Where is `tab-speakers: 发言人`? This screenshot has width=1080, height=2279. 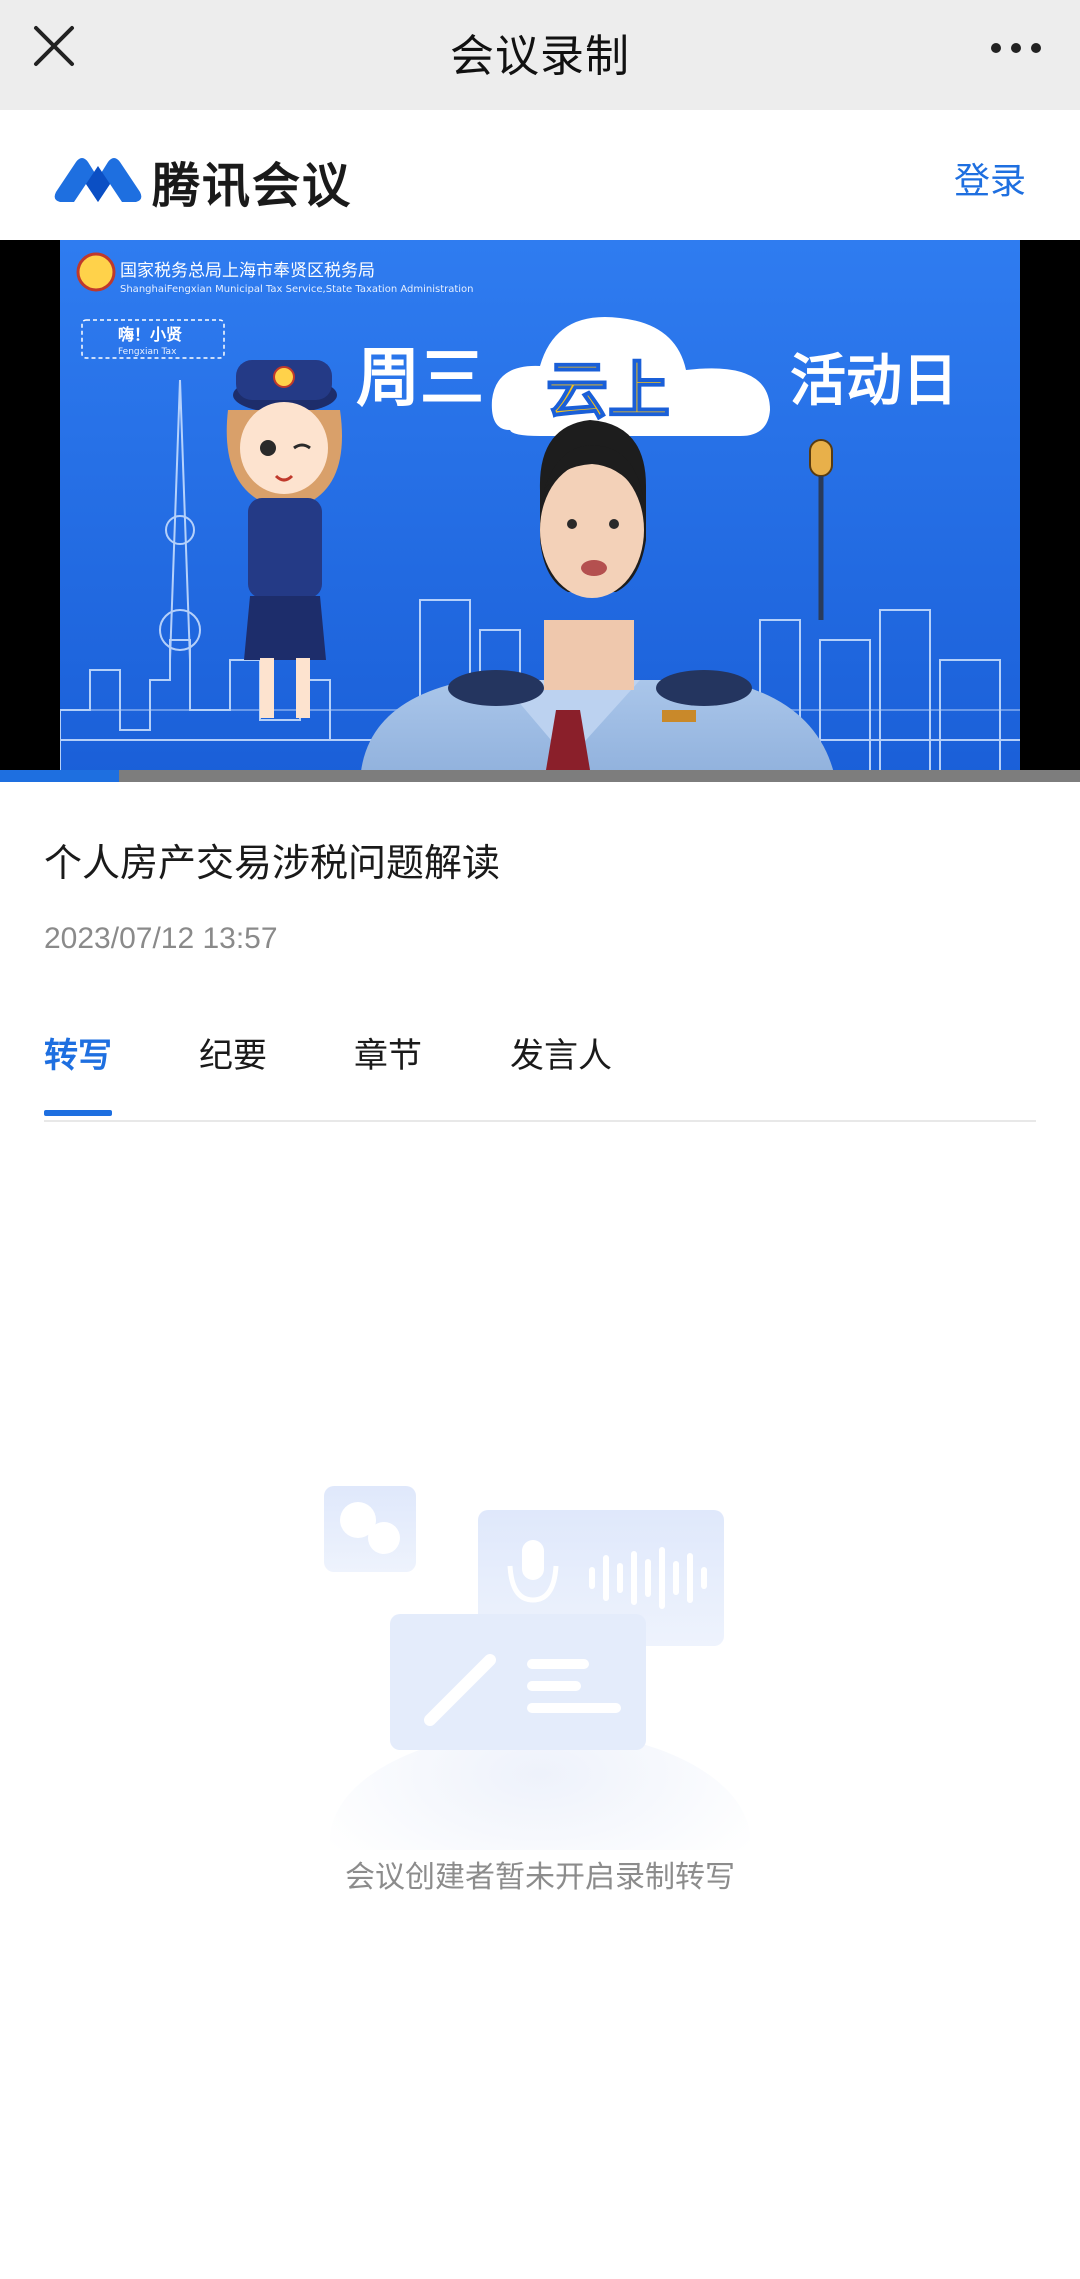
tab-speakers: 发言人 is located at coordinates (561, 1052).